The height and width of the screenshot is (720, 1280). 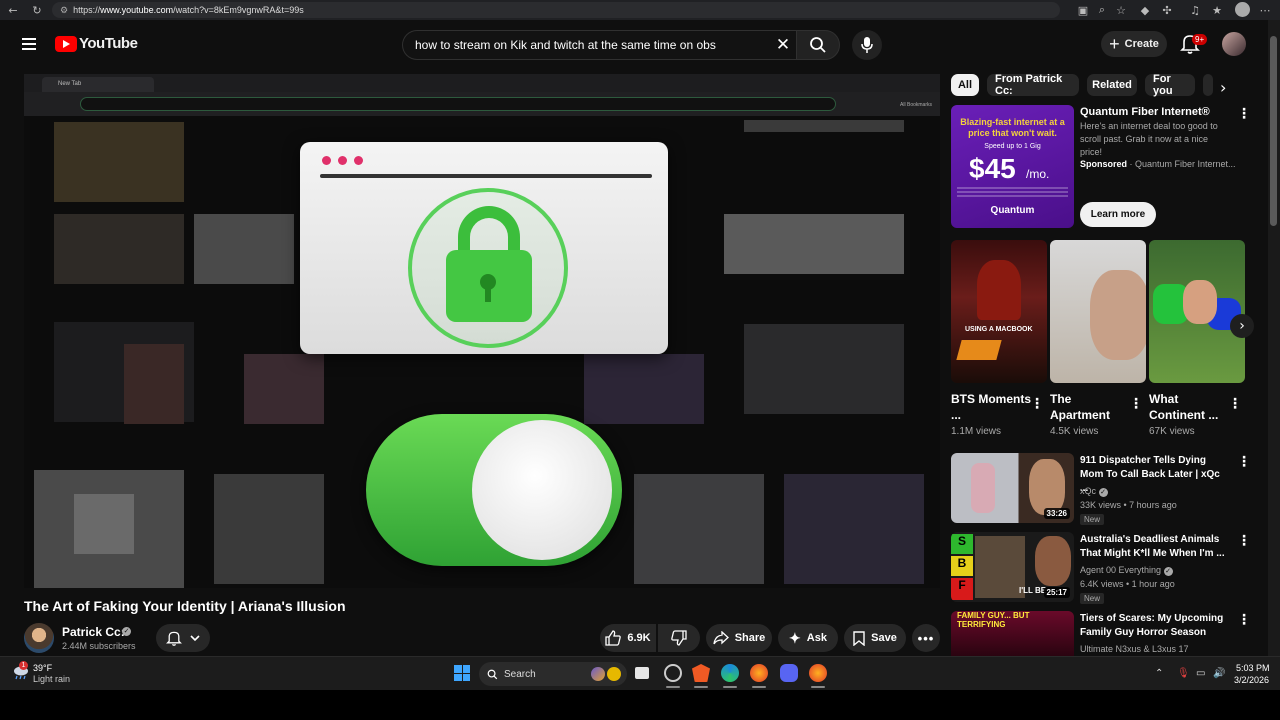 What do you see at coordinates (1183, 673) in the screenshot?
I see `microphone-muted-icon: 🎙` at bounding box center [1183, 673].